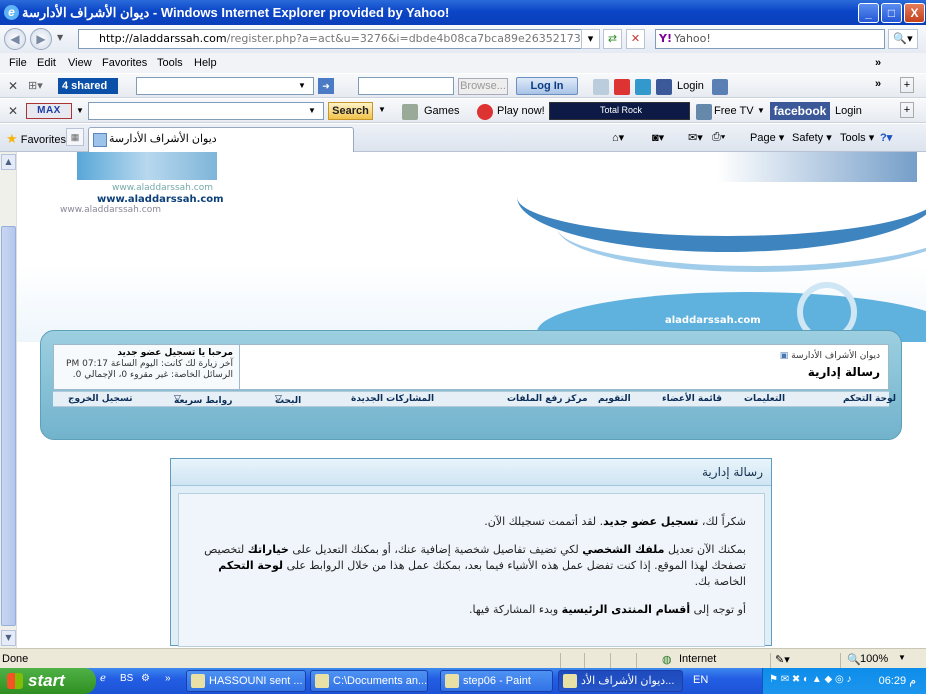 This screenshot has height=694, width=926. I want to click on refresh-icon: ⇄, so click(612, 39).